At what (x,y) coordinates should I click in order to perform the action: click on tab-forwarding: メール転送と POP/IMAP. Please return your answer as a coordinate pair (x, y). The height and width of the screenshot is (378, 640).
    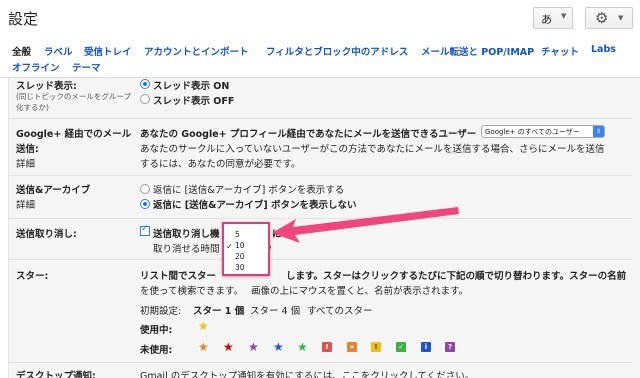
    Looking at the image, I should click on (477, 51).